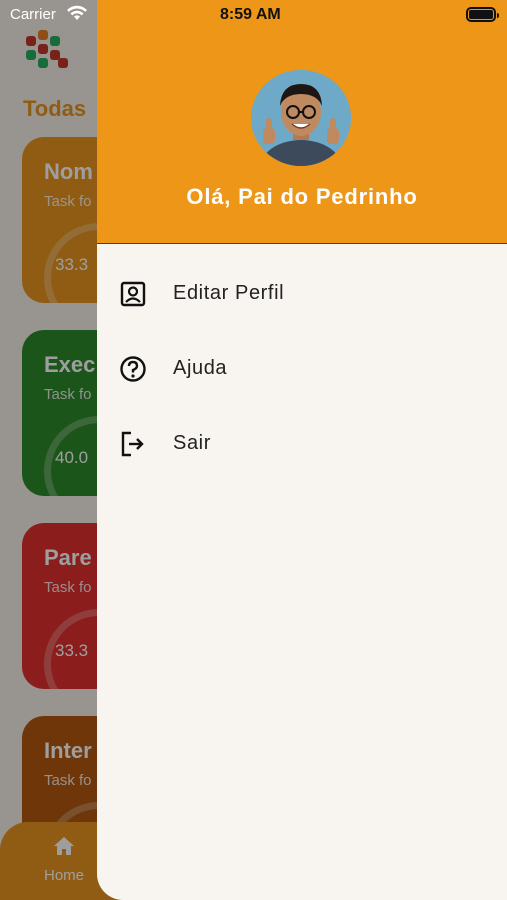 The width and height of the screenshot is (507, 900). I want to click on menu-item-label: Ajuda, so click(200, 368).